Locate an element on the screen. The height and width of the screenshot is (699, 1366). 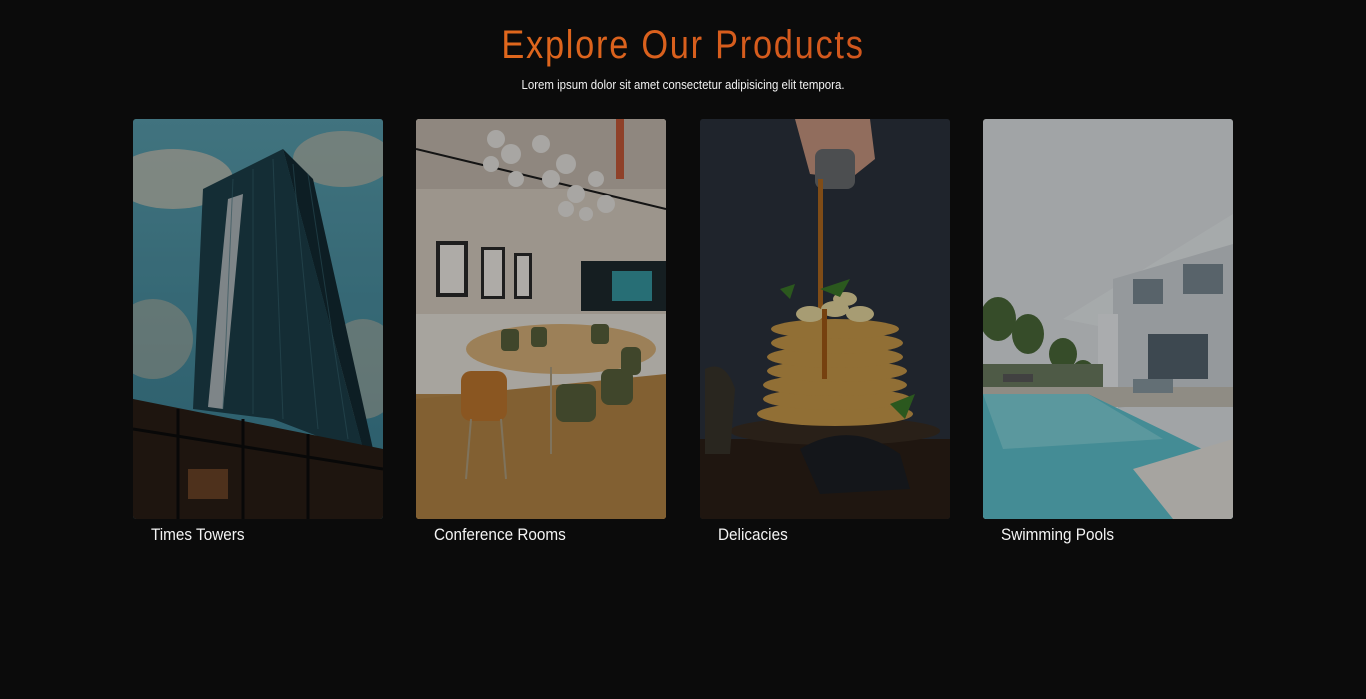
product-card-conference-rooms: Conference Rooms is located at coordinates (541, 332).